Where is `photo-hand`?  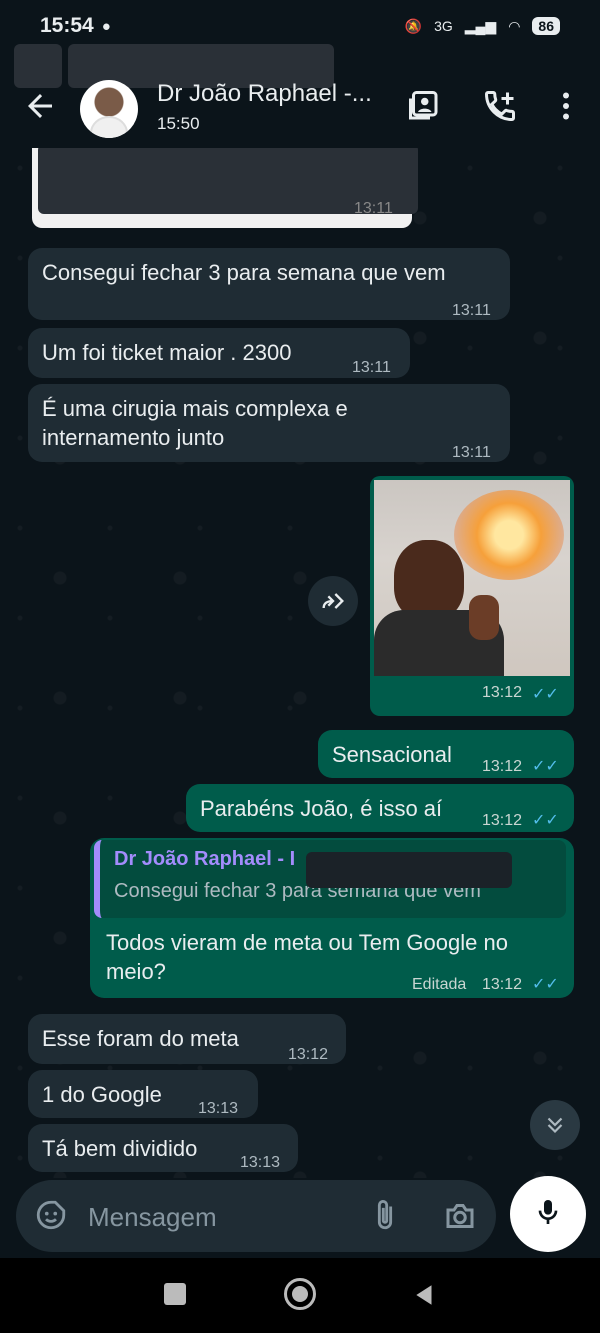
photo-hand is located at coordinates (484, 617).